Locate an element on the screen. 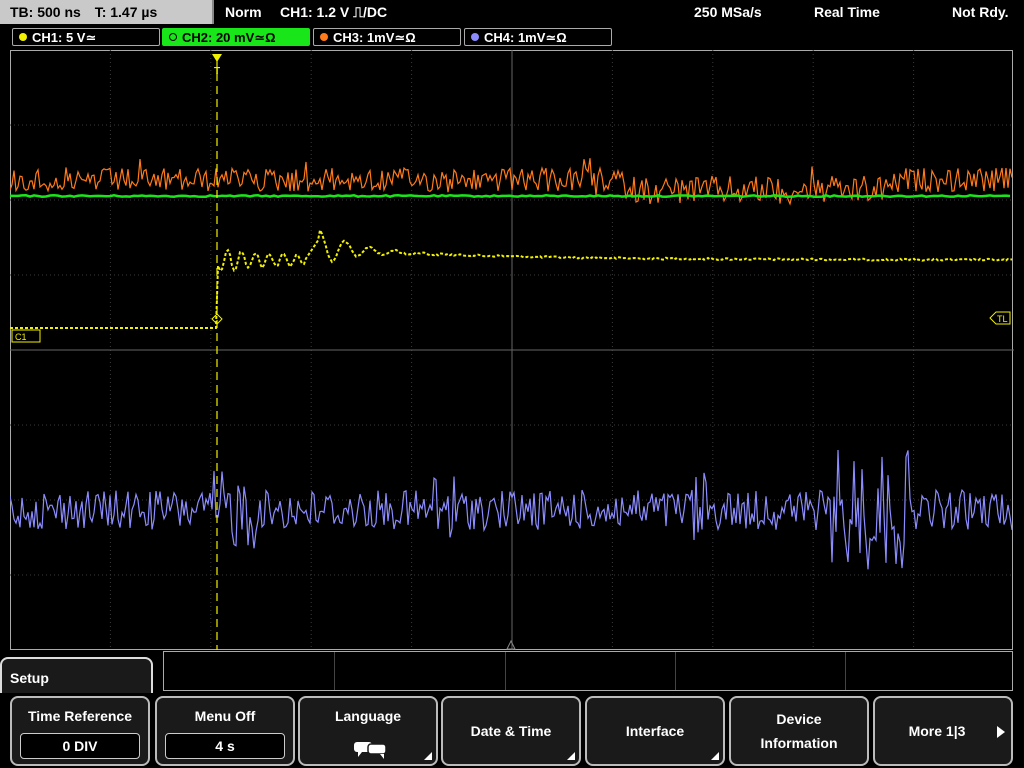 The height and width of the screenshot is (768, 1024). time-reference-value: 0 DIV is located at coordinates (80, 746).